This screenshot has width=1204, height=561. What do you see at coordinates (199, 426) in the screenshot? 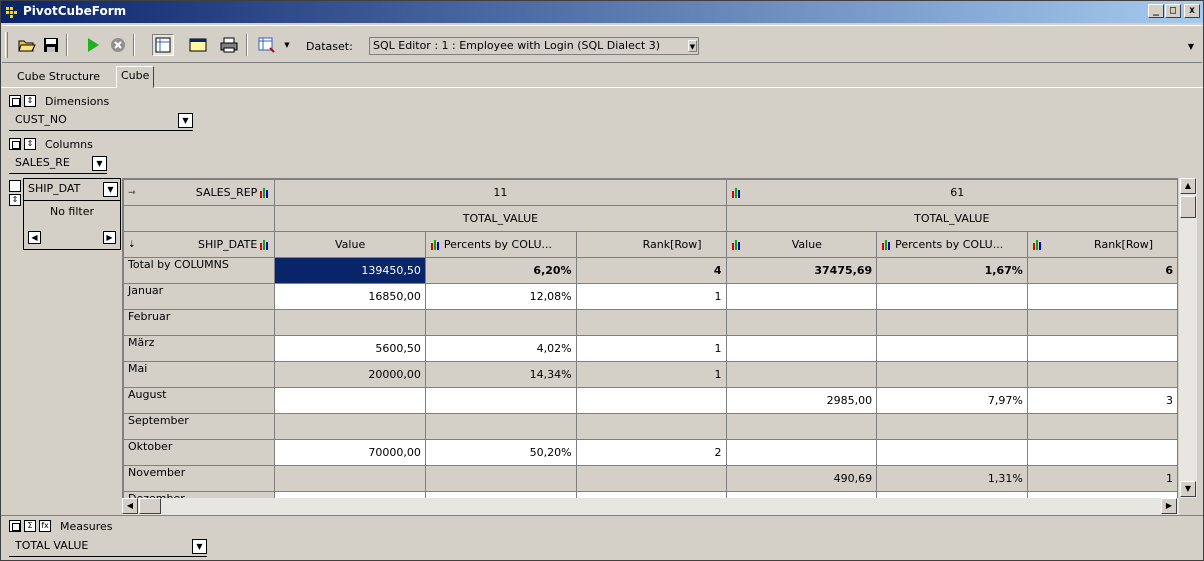
I see `row-header: September` at bounding box center [199, 426].